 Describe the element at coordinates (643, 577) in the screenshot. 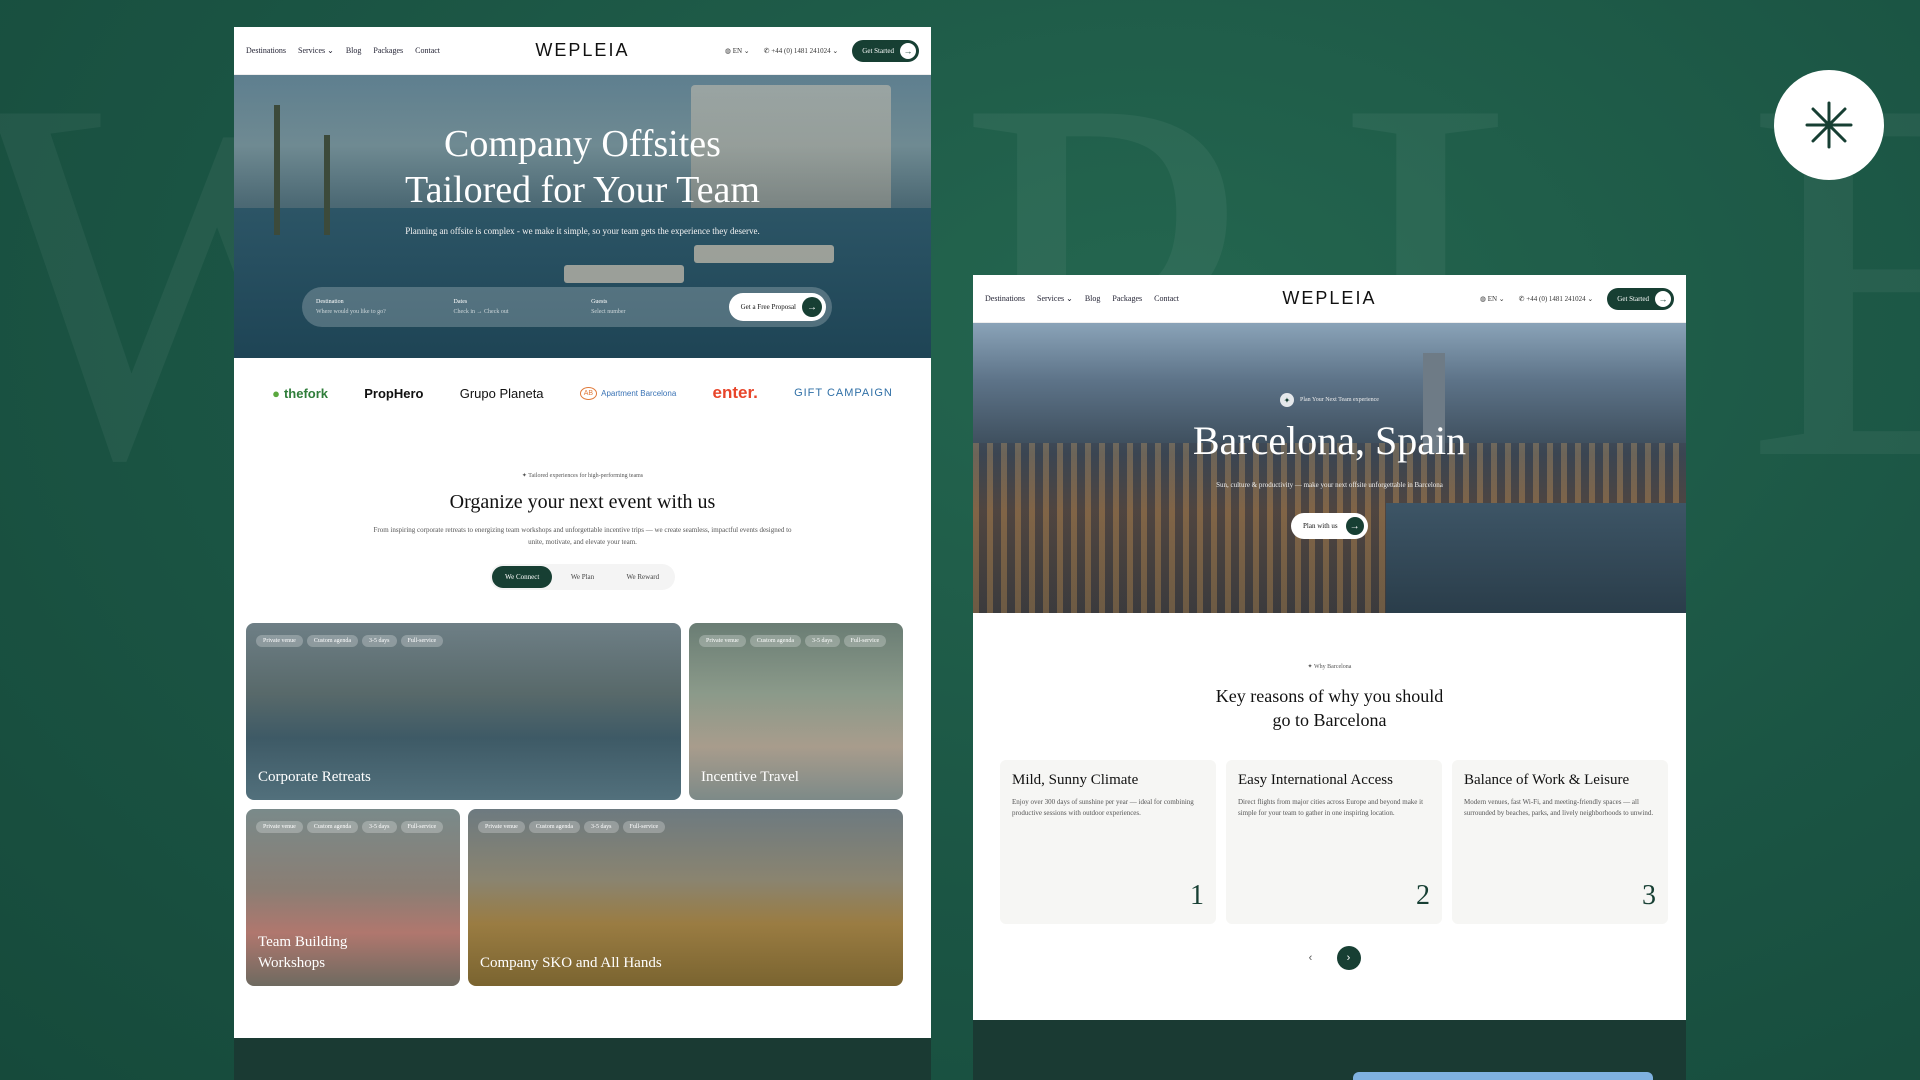

I see `tab-we-reward: We Reward` at that location.